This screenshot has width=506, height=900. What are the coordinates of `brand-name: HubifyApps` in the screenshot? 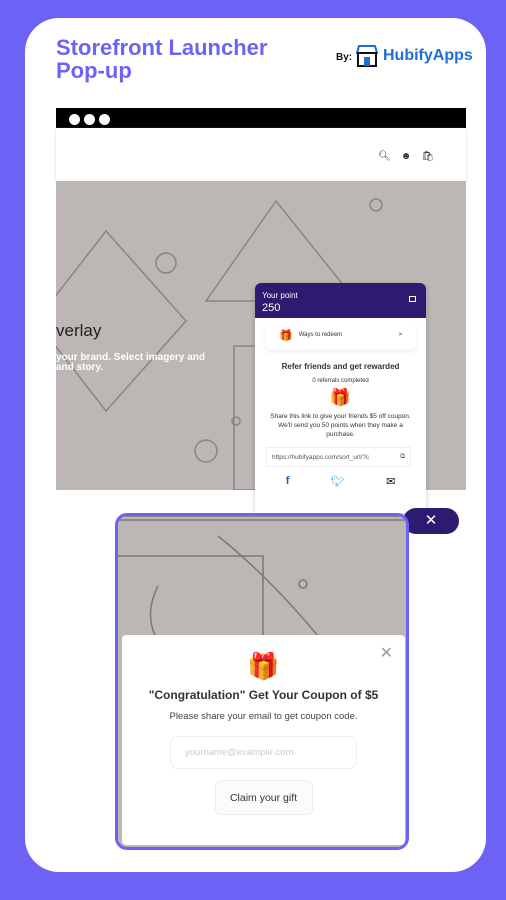 It's located at (428, 55).